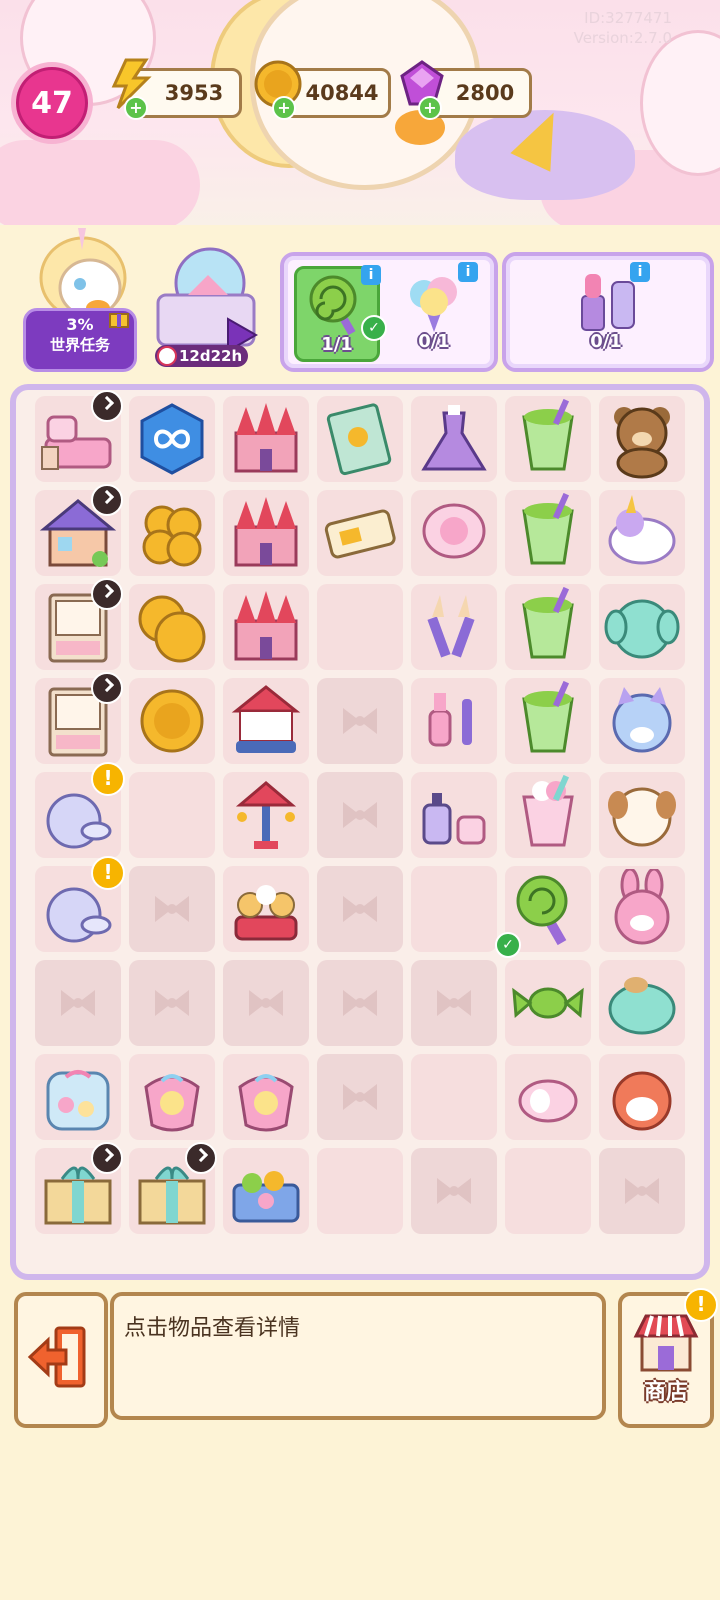 This screenshot has height=1600, width=720. I want to click on teacup-ride-icon, so click(266, 913).